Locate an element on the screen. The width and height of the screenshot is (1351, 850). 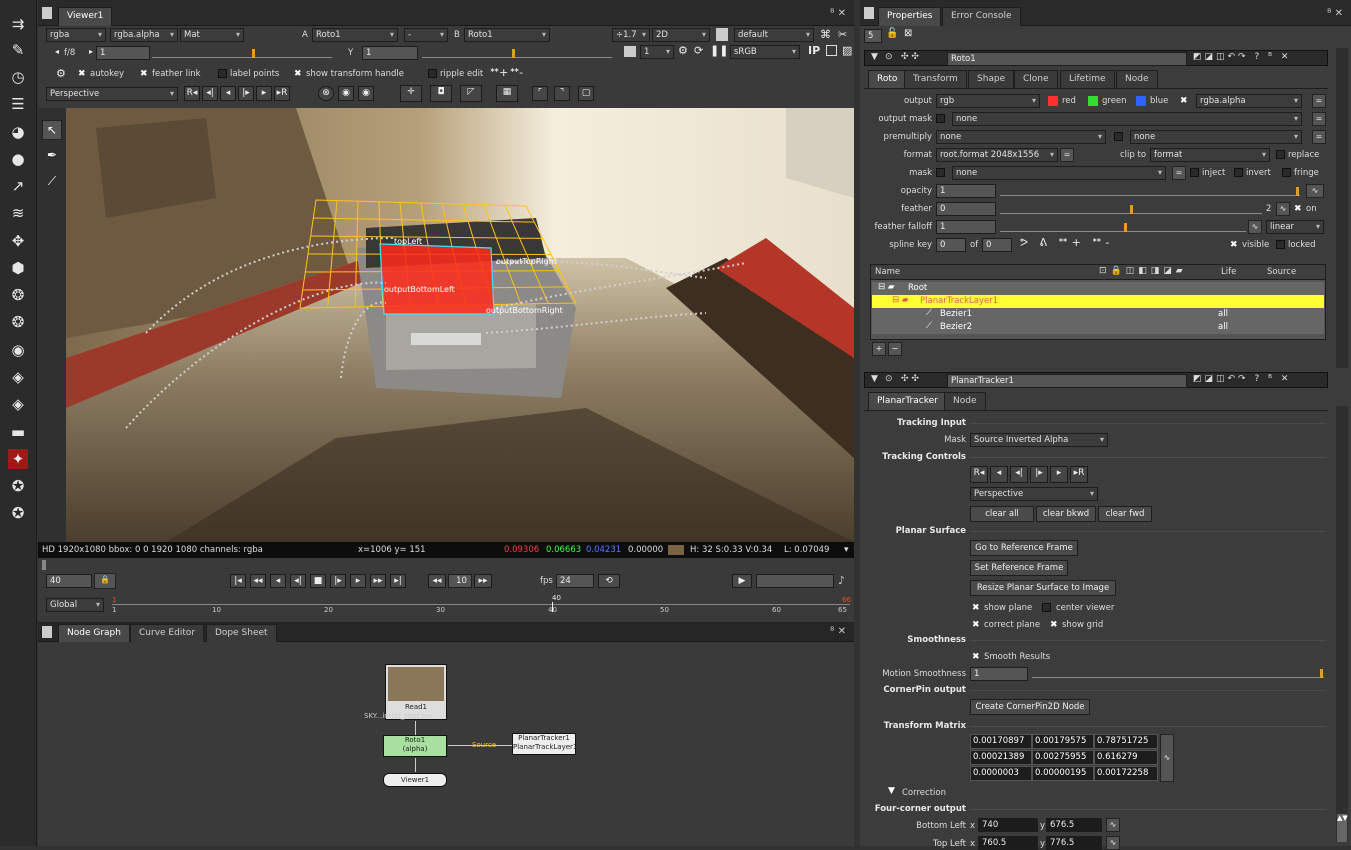
create-cornerpin-button: Create CornerPin2D Node is located at coordinates (1030, 707).